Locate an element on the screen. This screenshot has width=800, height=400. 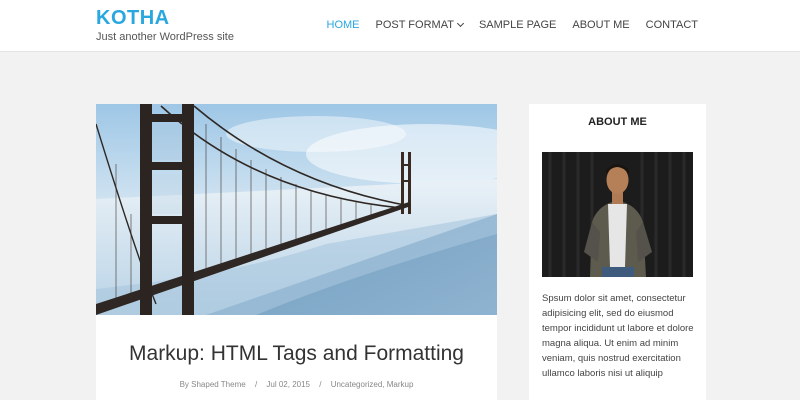
post-author: By Shaped Theme is located at coordinates (213, 384).